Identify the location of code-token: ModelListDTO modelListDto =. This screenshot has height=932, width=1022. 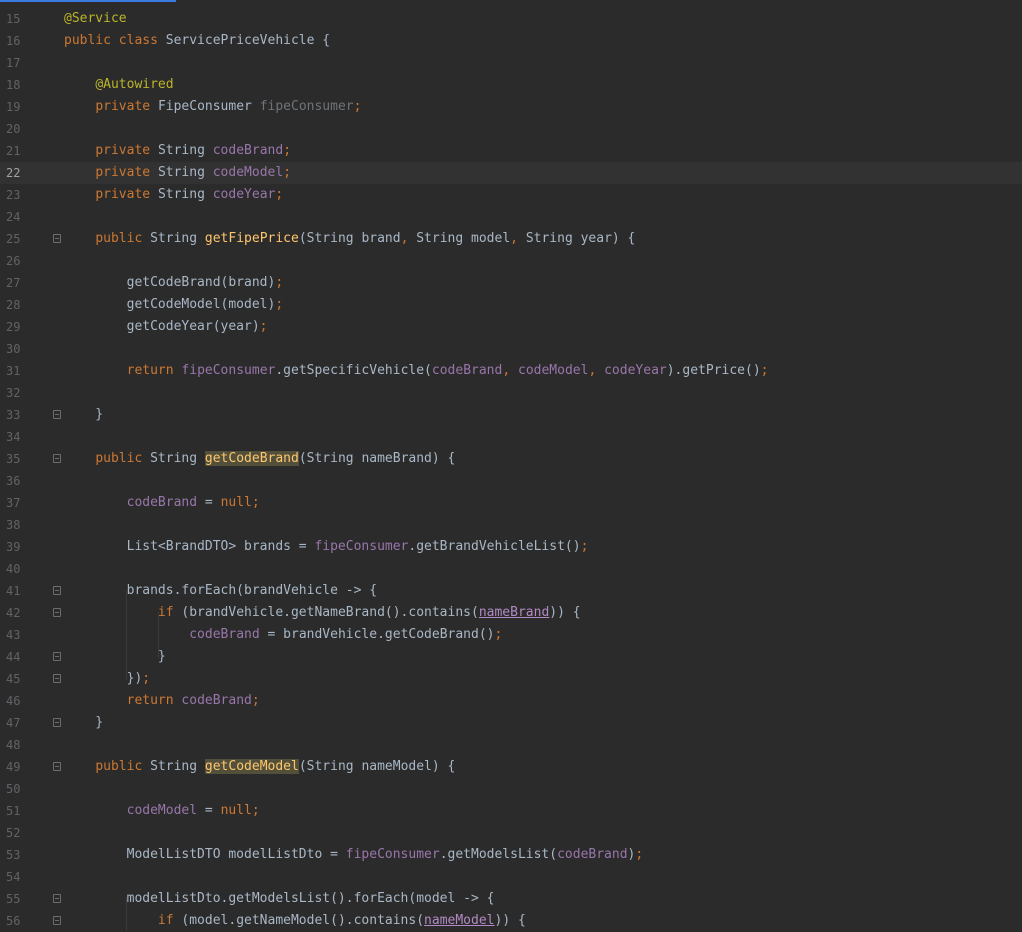
(205, 854).